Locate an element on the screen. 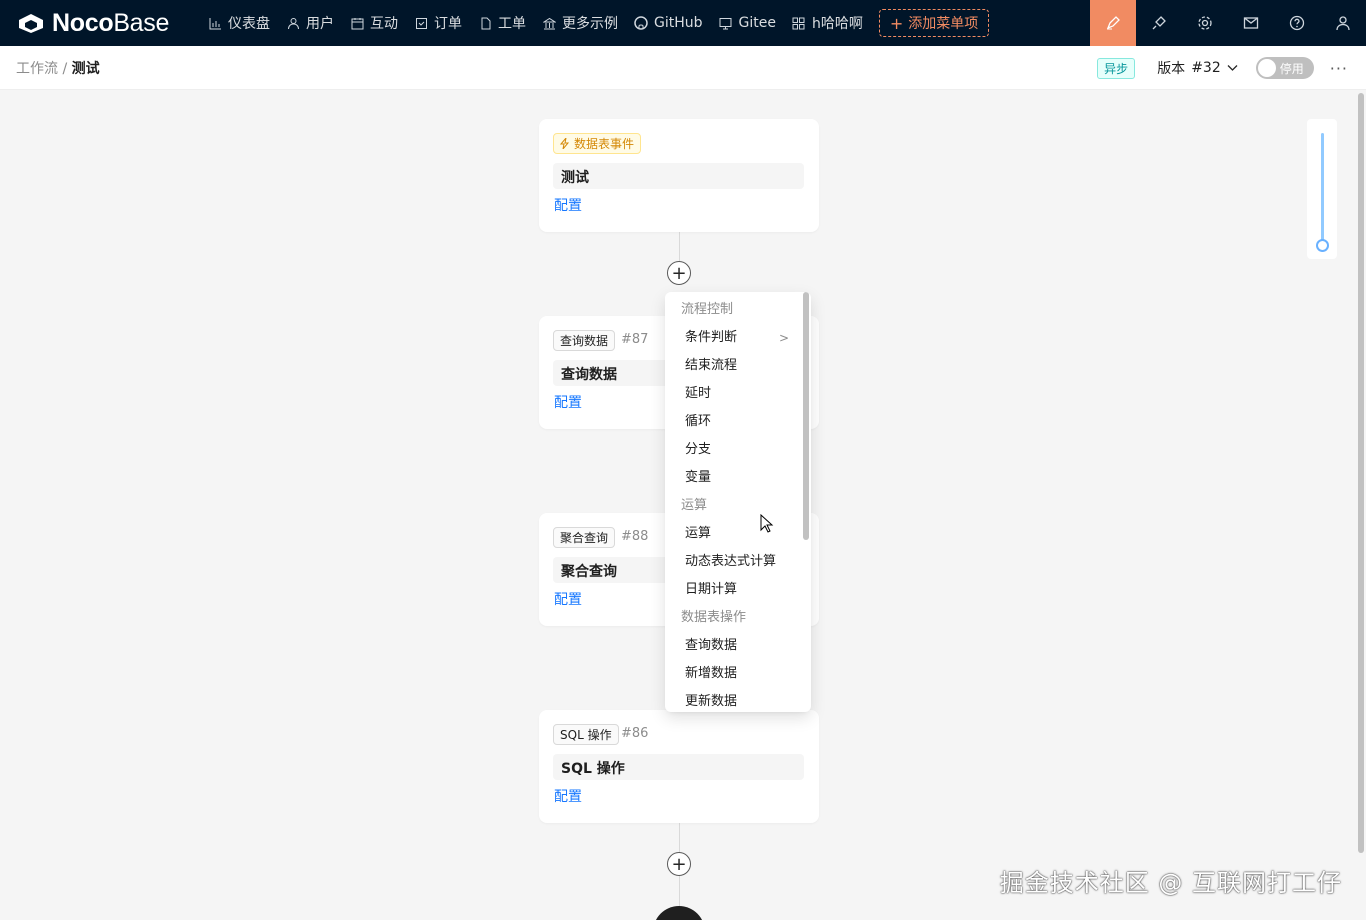  user-menu-button is located at coordinates (1343, 23).